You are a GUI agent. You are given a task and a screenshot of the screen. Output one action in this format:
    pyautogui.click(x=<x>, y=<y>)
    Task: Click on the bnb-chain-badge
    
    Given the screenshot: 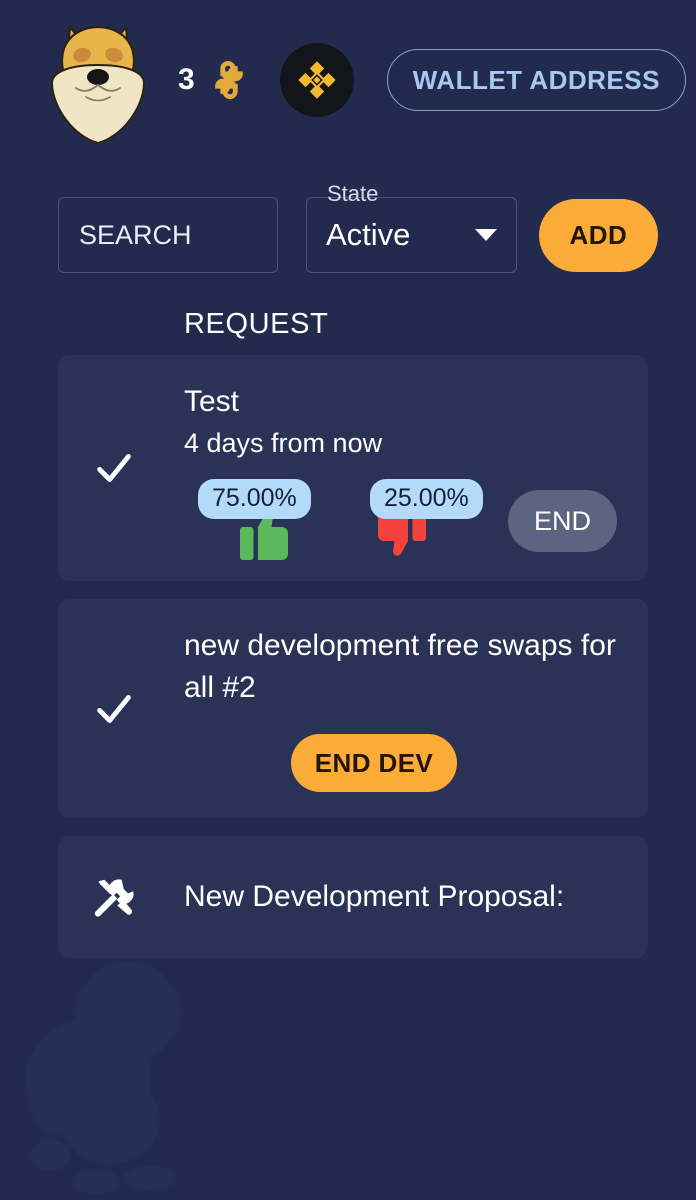 What is the action you would take?
    pyautogui.click(x=316, y=80)
    